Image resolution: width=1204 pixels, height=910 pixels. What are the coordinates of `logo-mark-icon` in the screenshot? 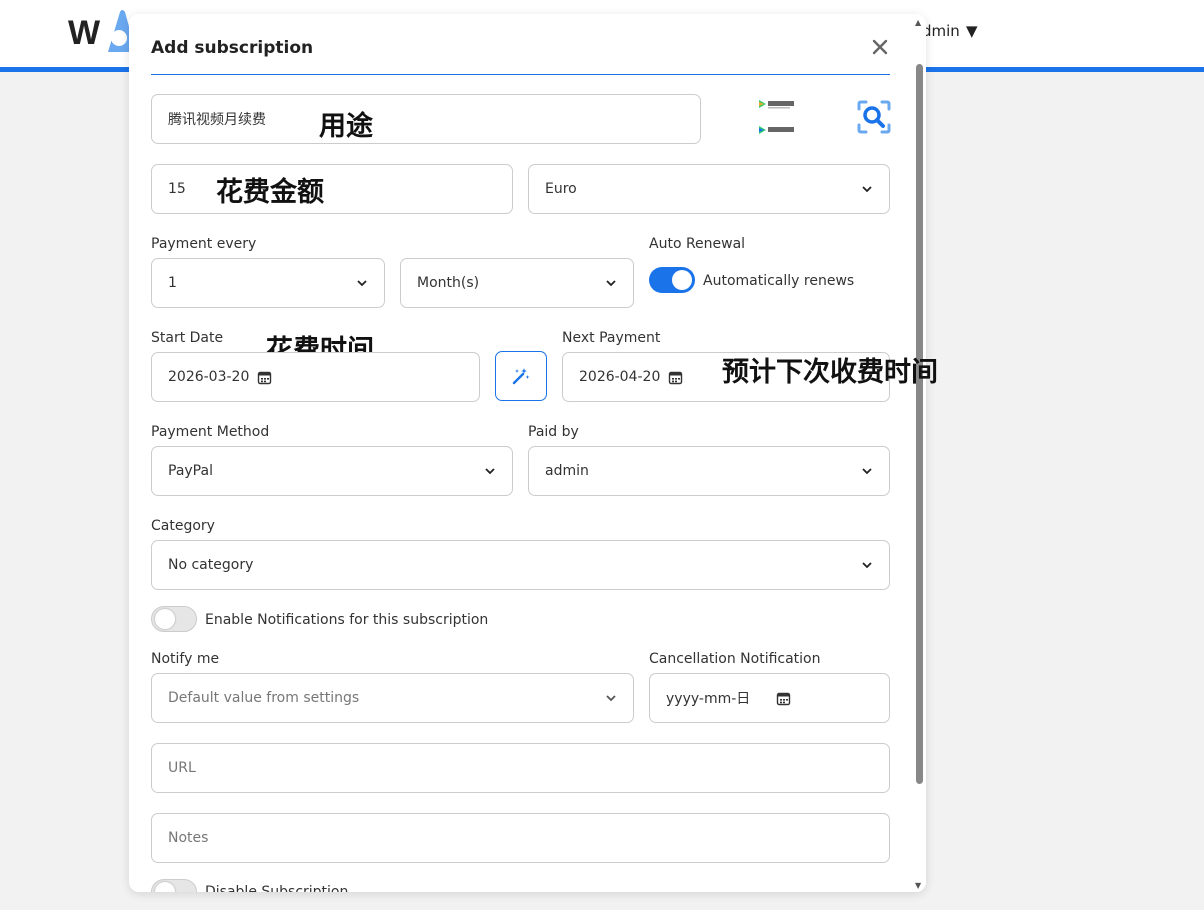 It's located at (122, 31).